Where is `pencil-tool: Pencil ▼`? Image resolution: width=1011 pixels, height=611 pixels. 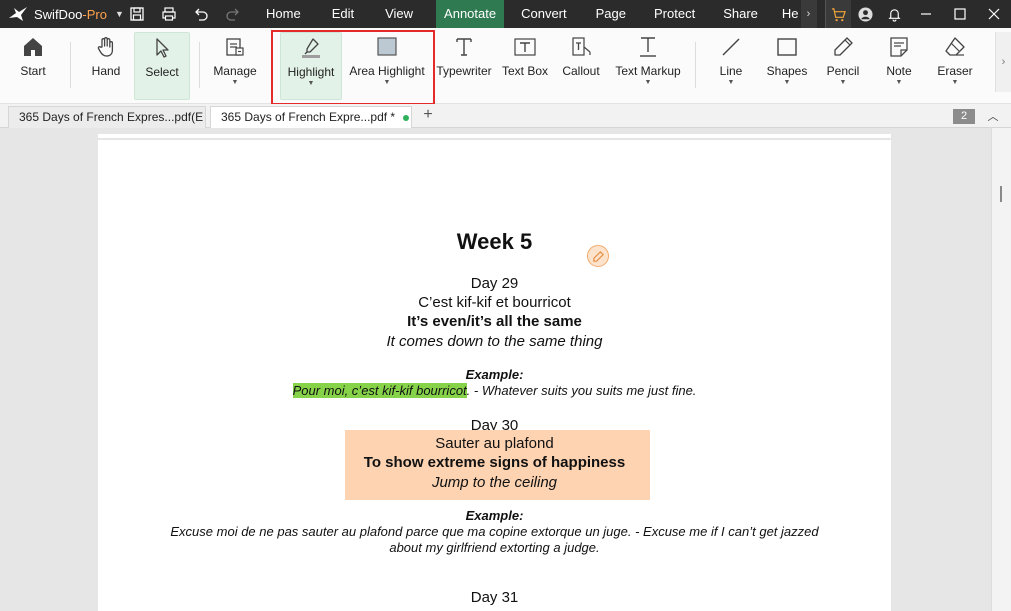 pencil-tool: Pencil ▼ is located at coordinates (843, 64).